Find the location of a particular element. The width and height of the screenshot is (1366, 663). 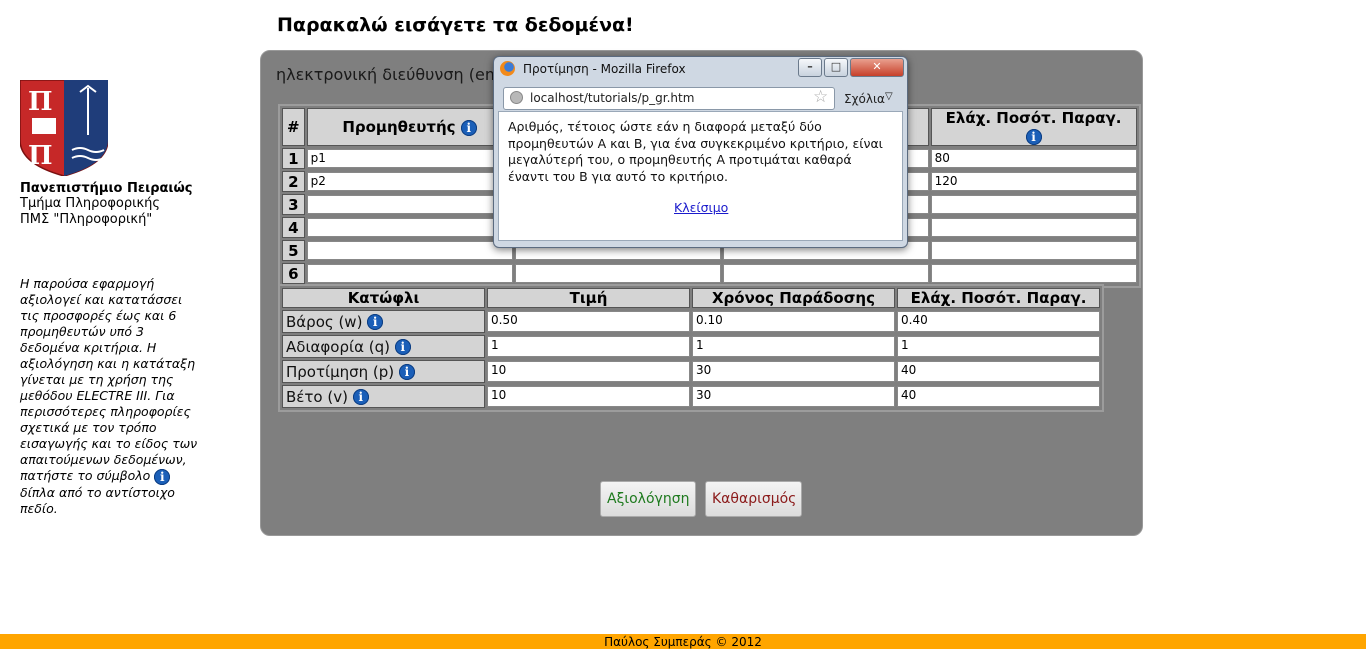

threshold-label-text: Βάρος (w) is located at coordinates (324, 321).